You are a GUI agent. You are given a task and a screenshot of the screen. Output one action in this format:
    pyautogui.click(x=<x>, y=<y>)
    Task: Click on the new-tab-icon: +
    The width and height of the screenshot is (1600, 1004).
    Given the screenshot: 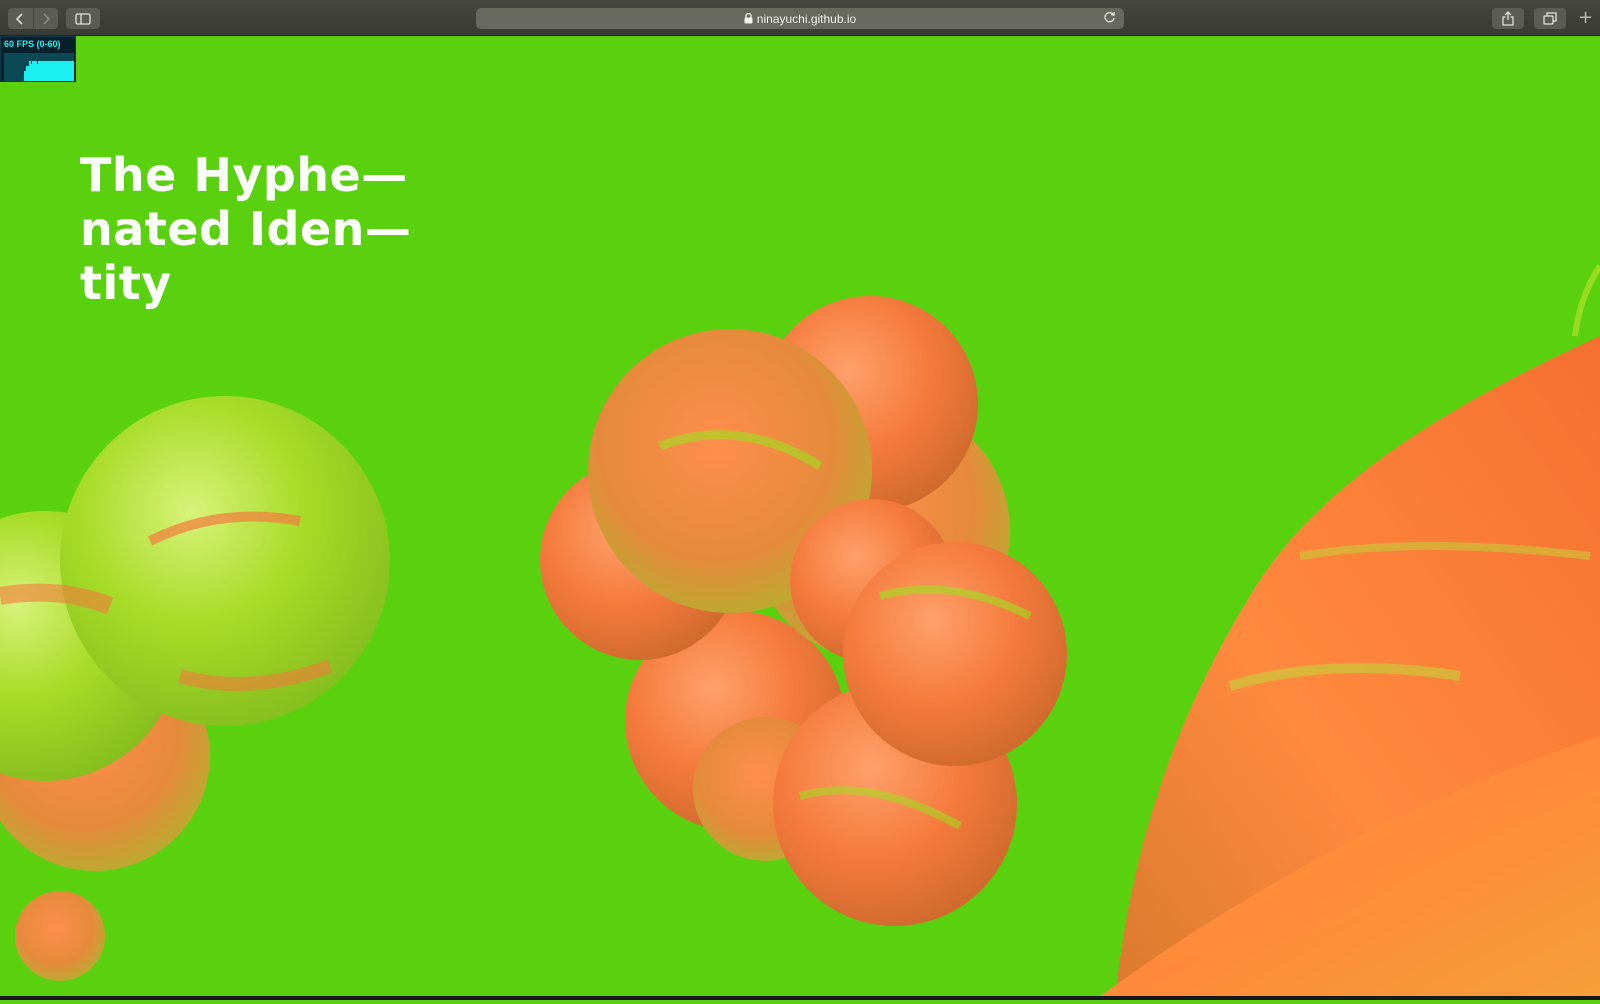 What is the action you would take?
    pyautogui.click(x=1586, y=17)
    